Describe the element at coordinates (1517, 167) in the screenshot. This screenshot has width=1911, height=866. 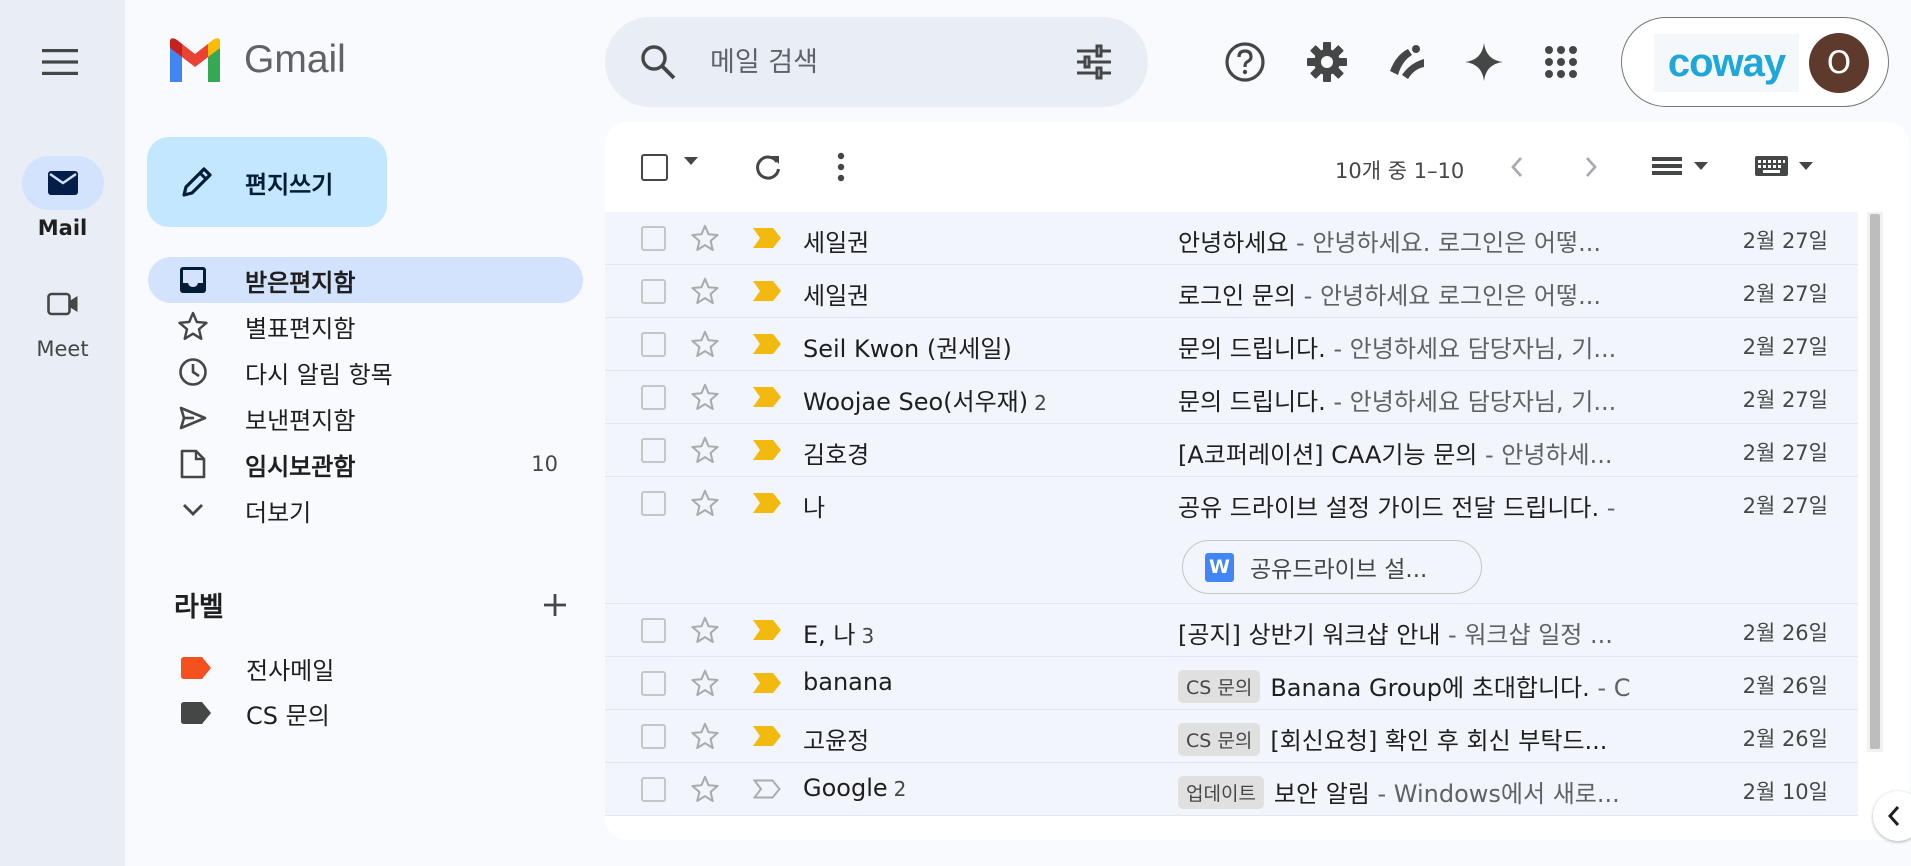
I see `prev-page-icon` at that location.